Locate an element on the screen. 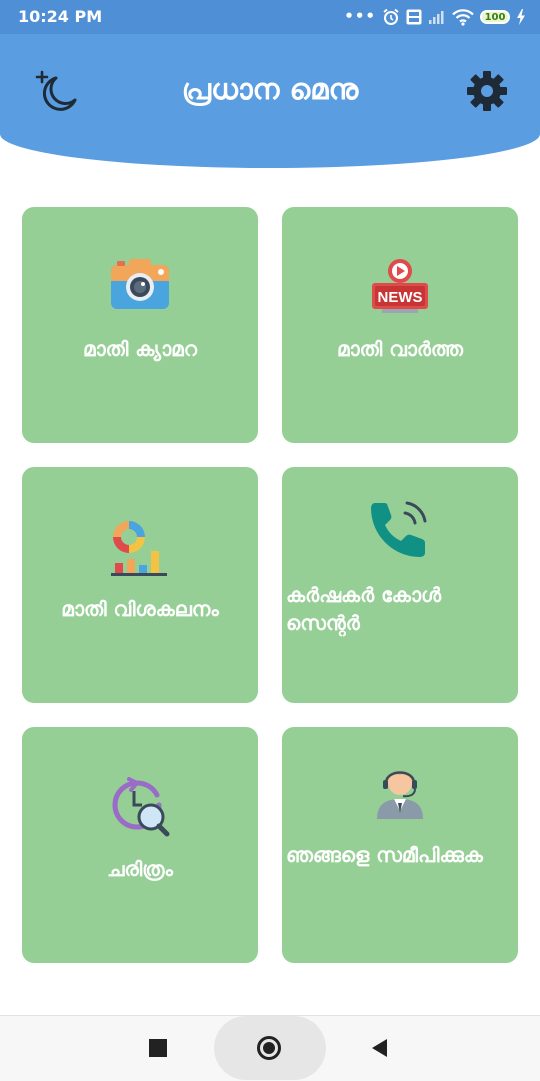  more-dots-icon: ••• is located at coordinates (360, 15).